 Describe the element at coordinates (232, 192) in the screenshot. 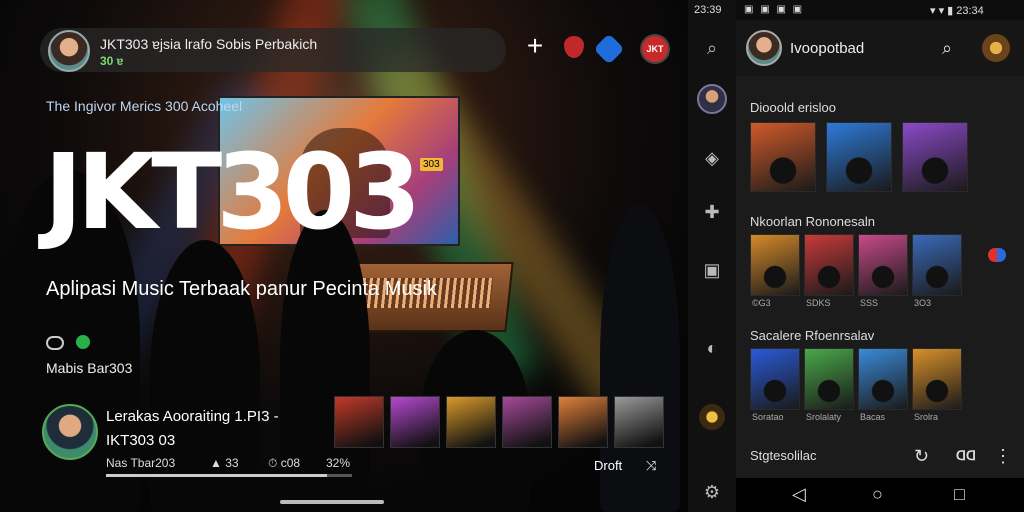

I see `brand-title: JKT303` at that location.